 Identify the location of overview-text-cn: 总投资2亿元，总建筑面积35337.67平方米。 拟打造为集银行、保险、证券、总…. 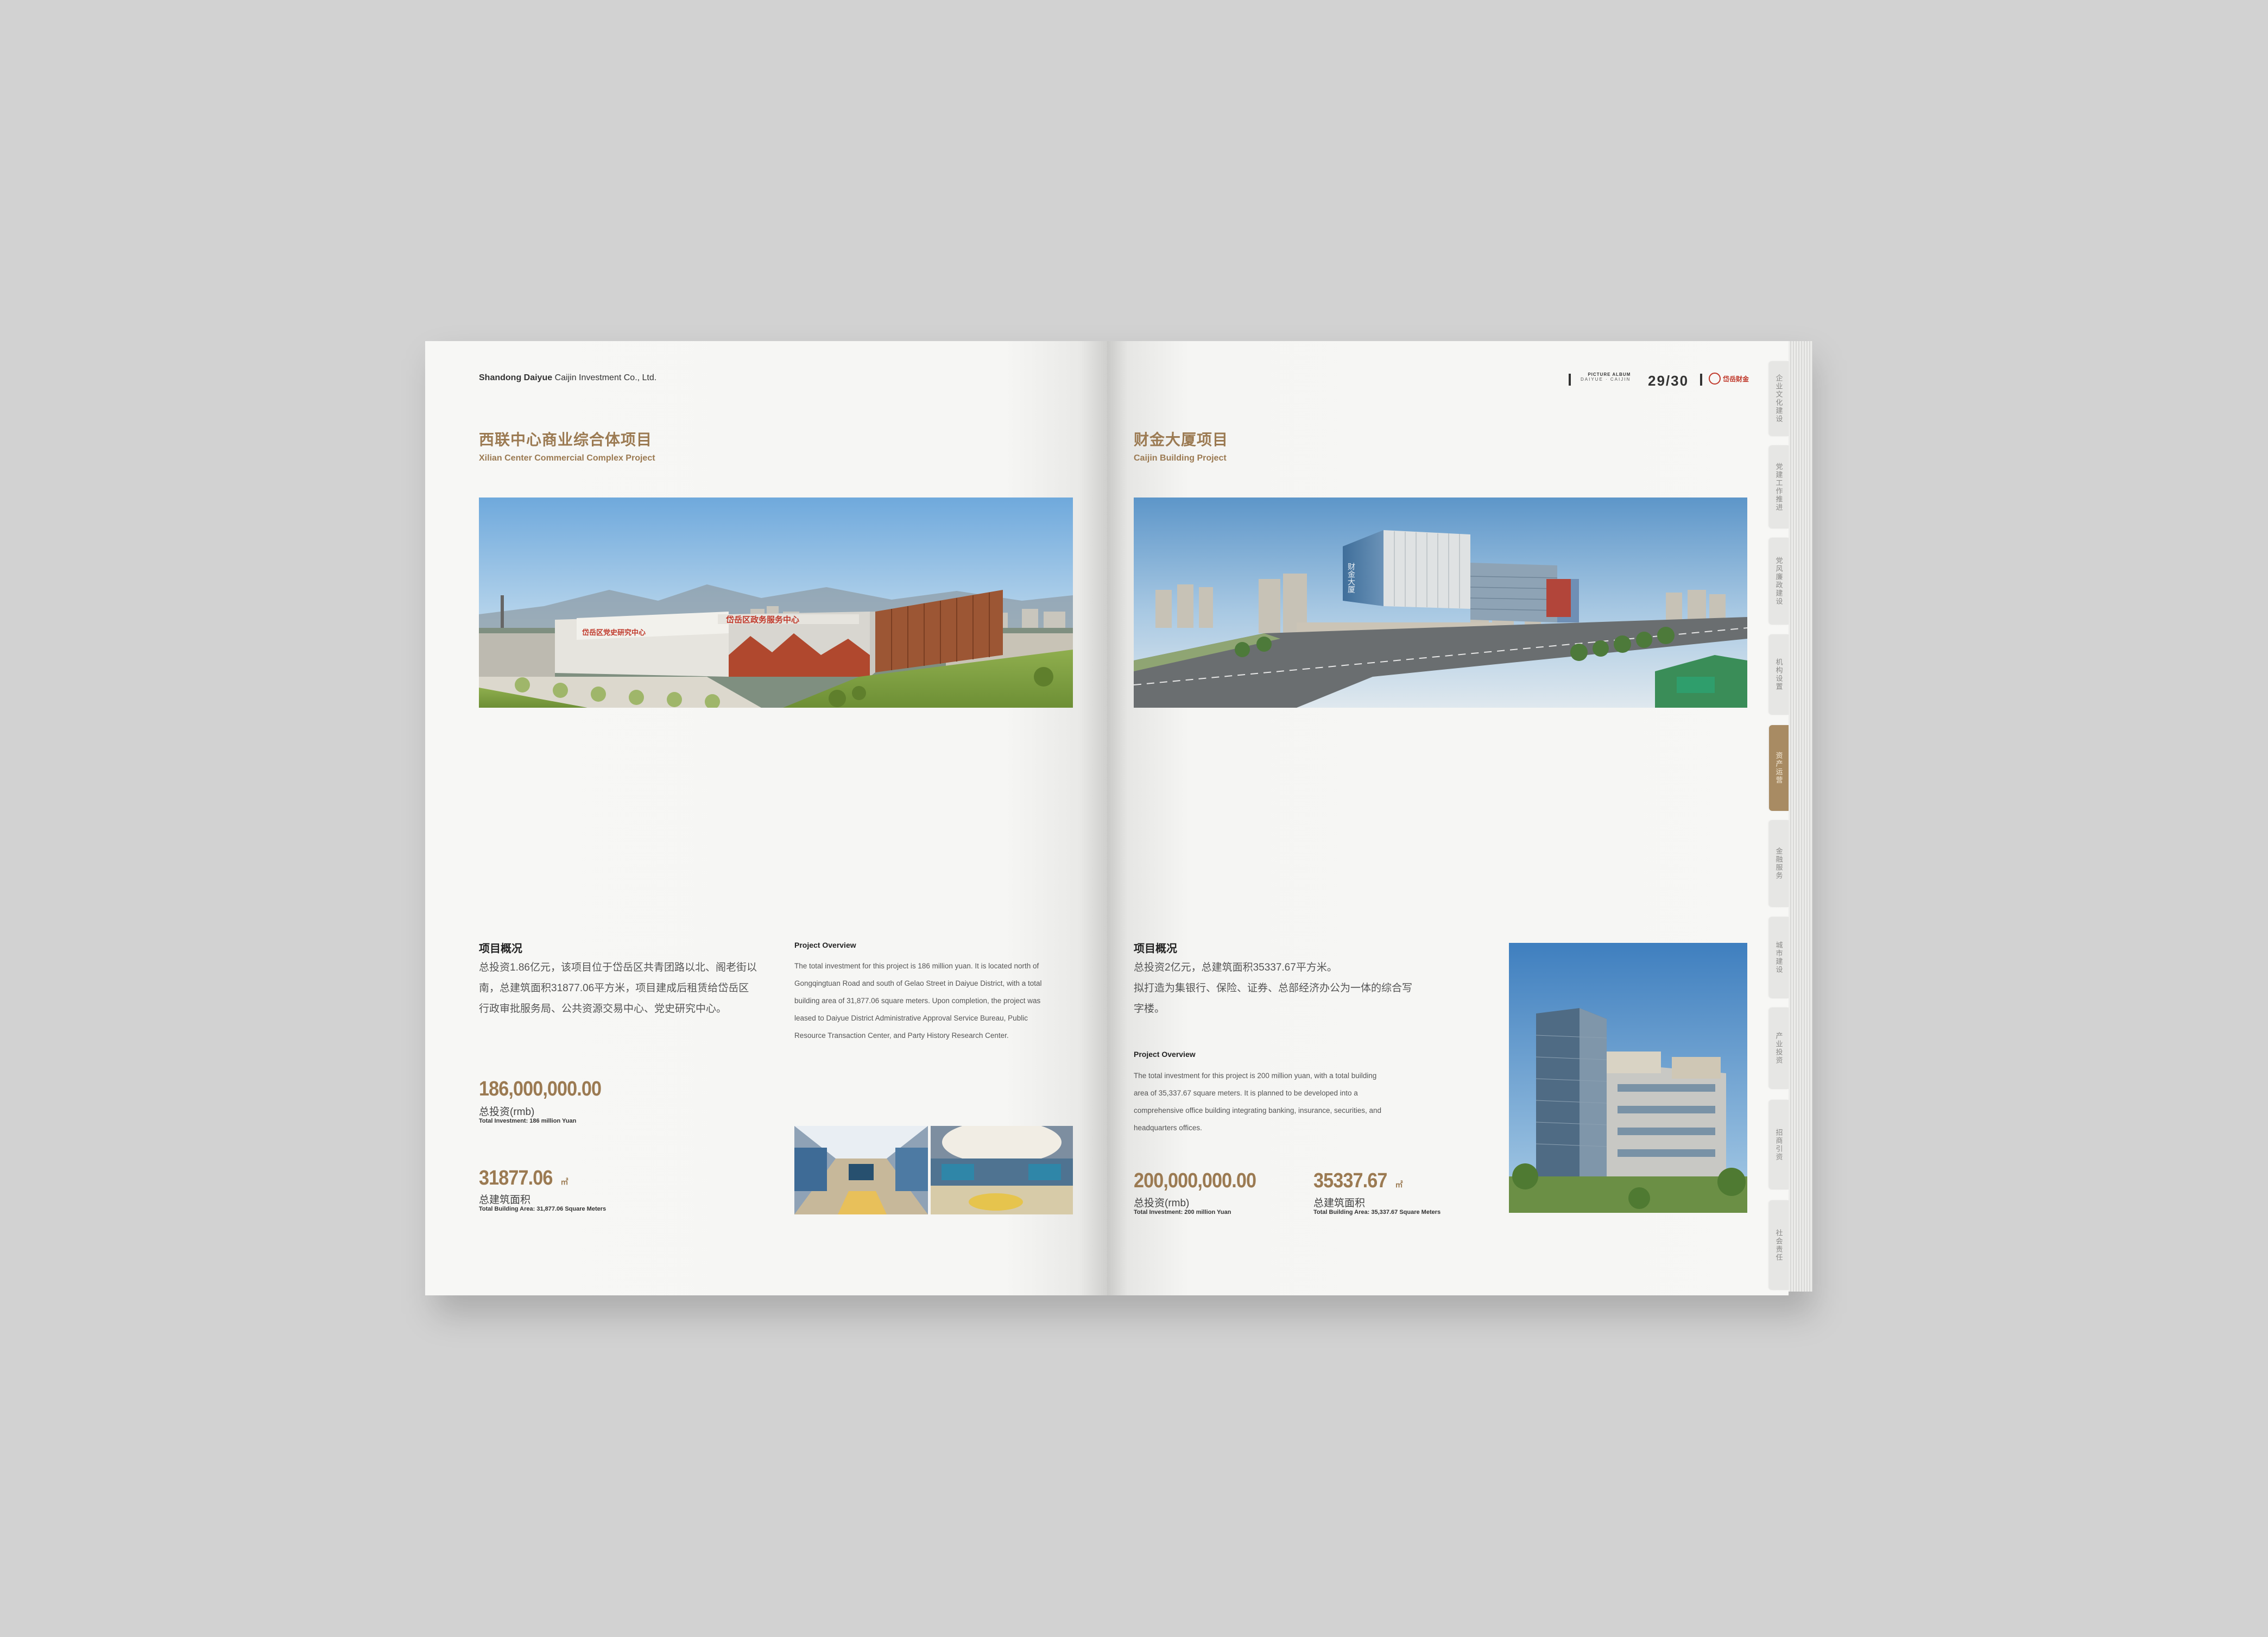
(1307, 989).